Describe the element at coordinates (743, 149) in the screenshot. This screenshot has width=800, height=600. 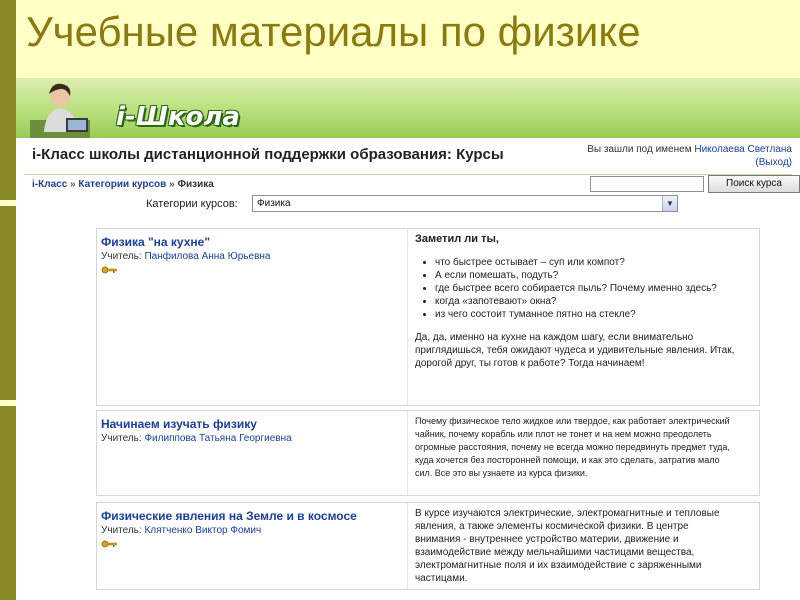
I see `user-name-link: Николаева Светлана` at that location.